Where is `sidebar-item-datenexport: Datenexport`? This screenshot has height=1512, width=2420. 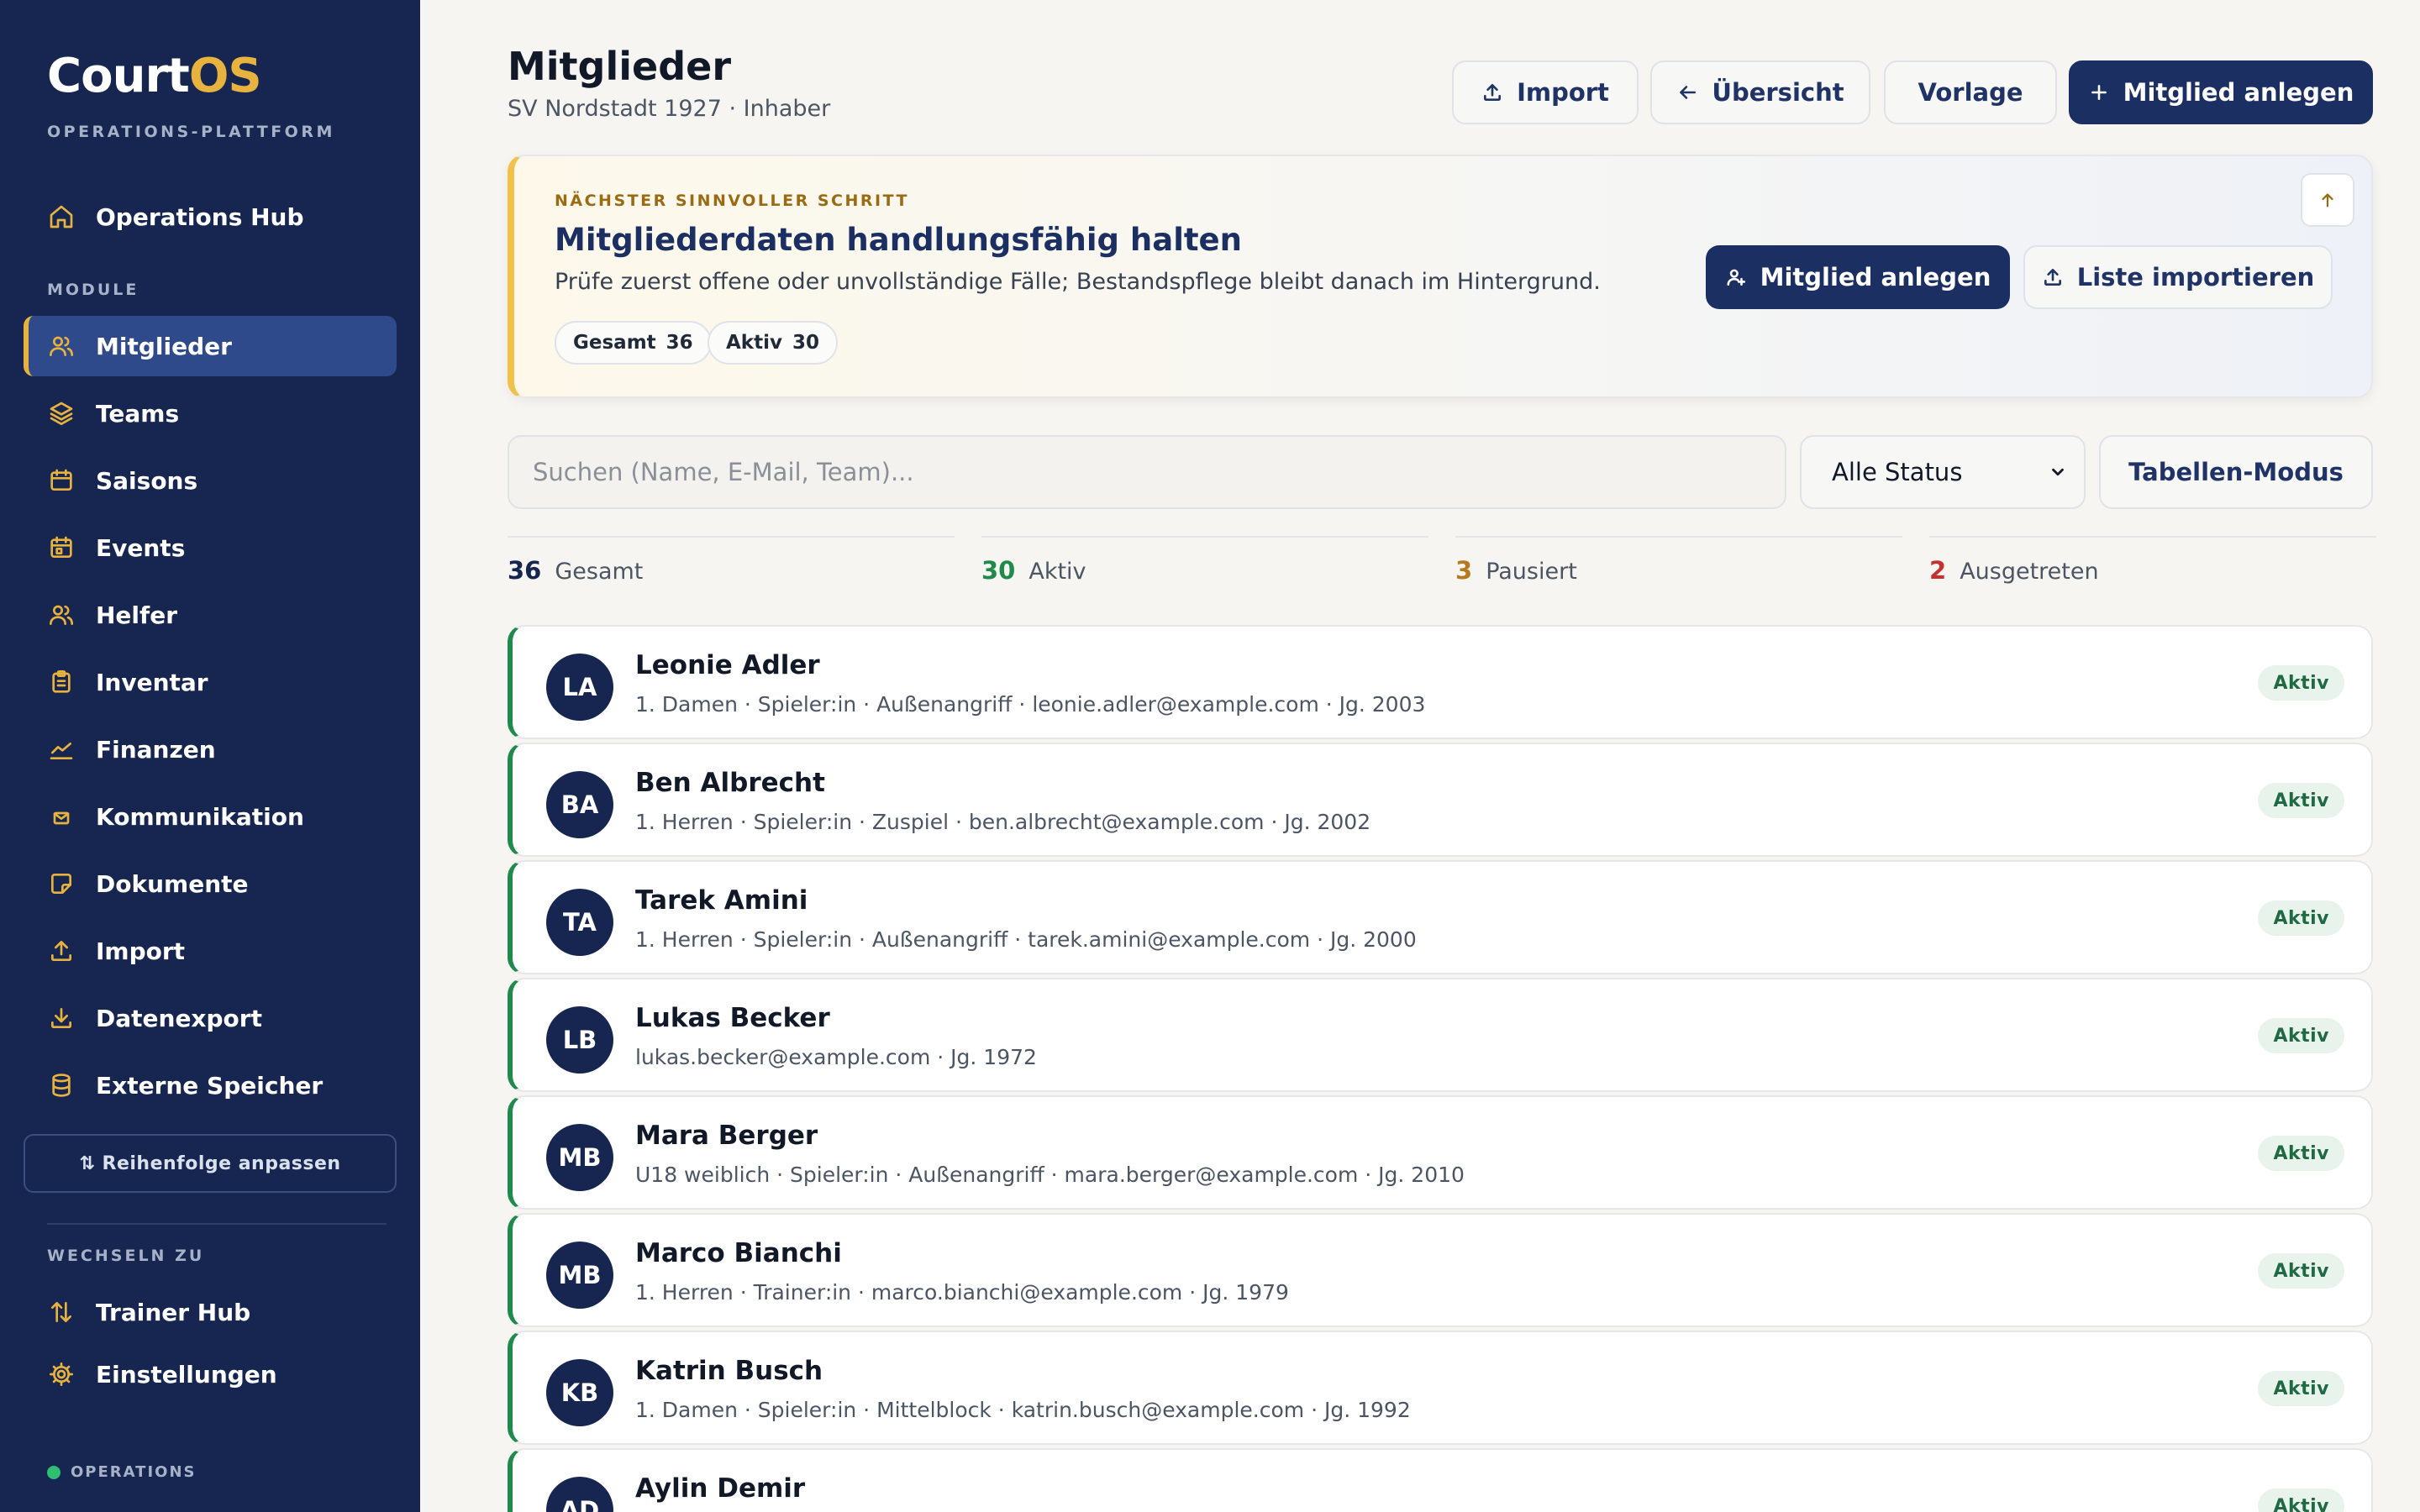
sidebar-item-datenexport: Datenexport is located at coordinates (210, 1018).